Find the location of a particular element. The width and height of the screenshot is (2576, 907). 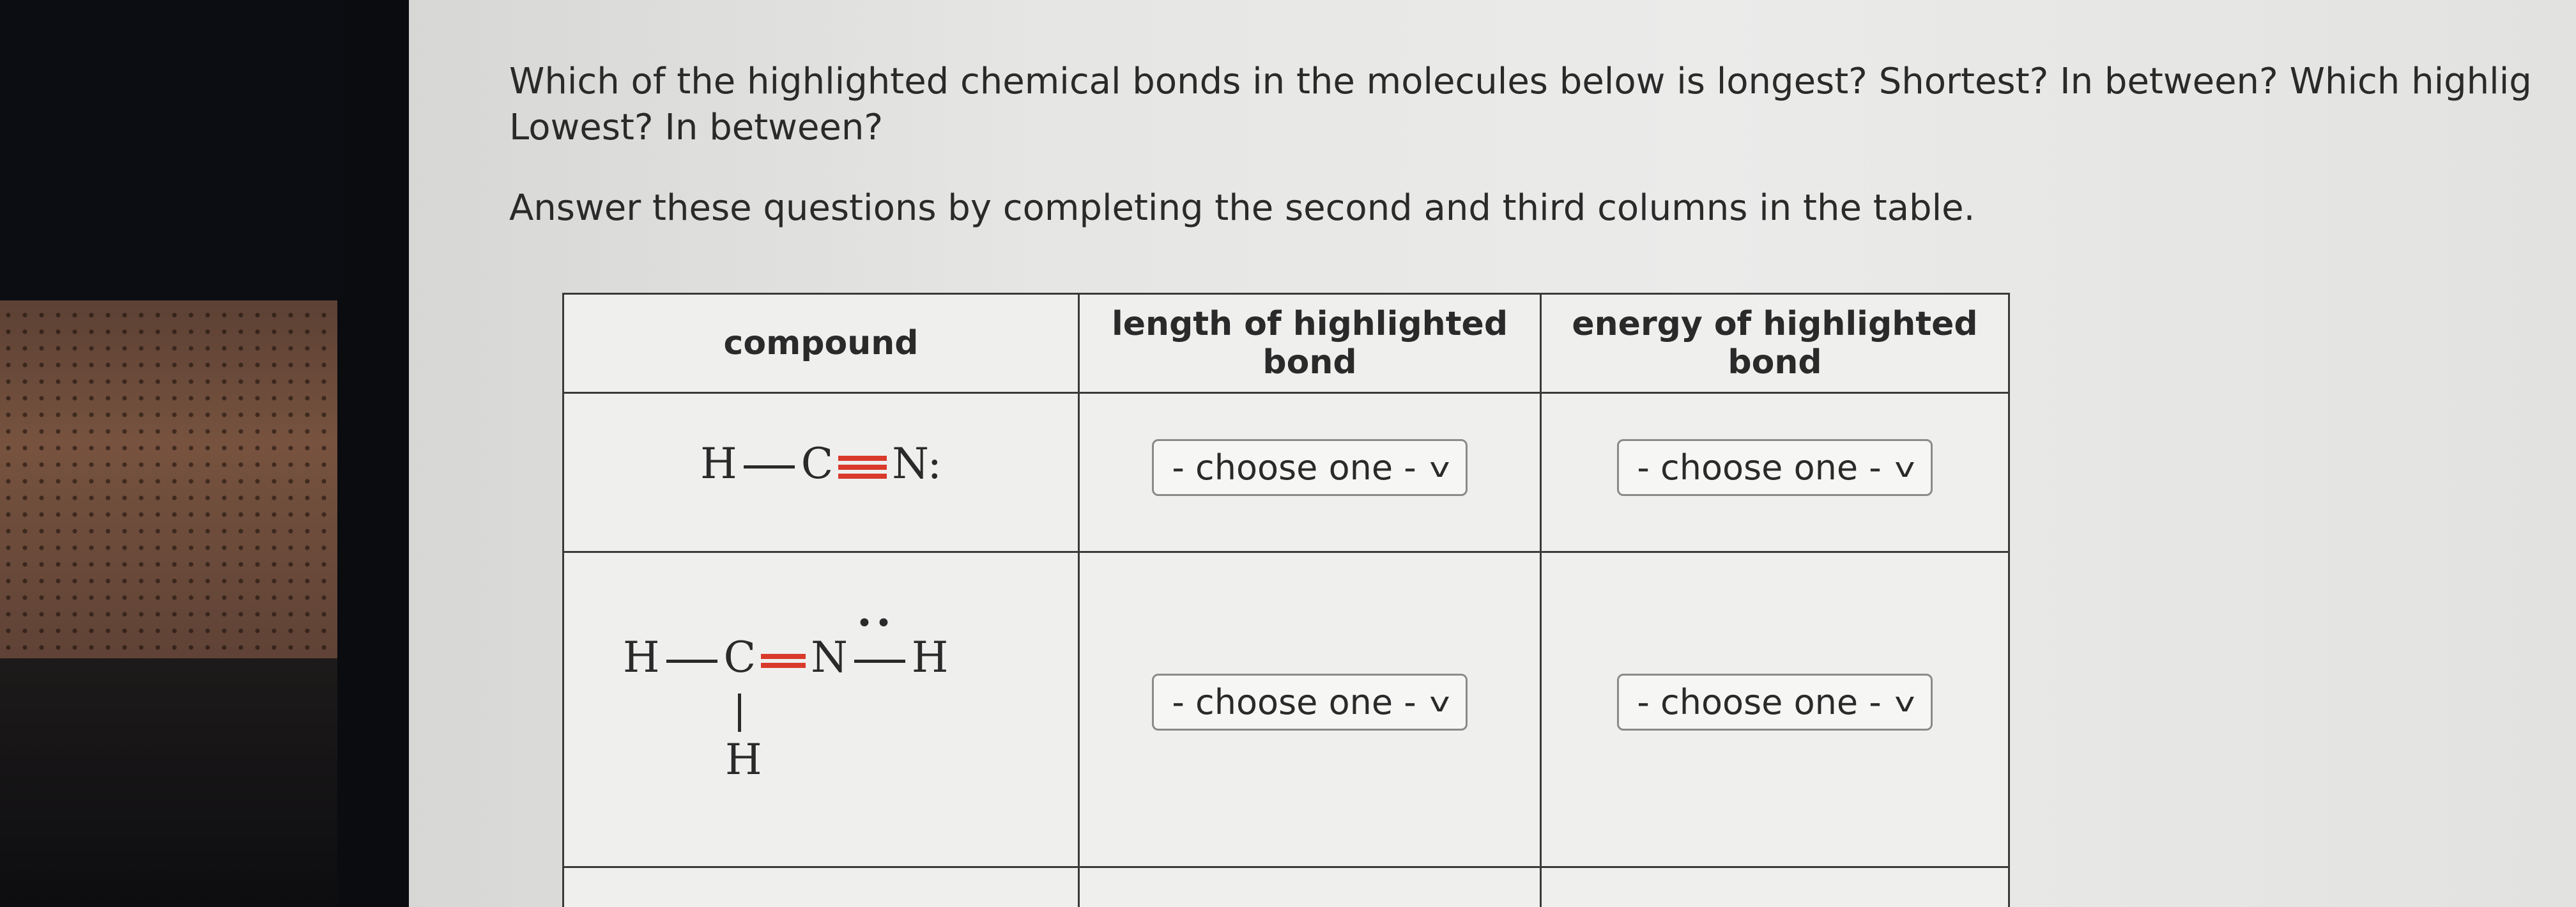

compound-cell is located at coordinates (821, 886).